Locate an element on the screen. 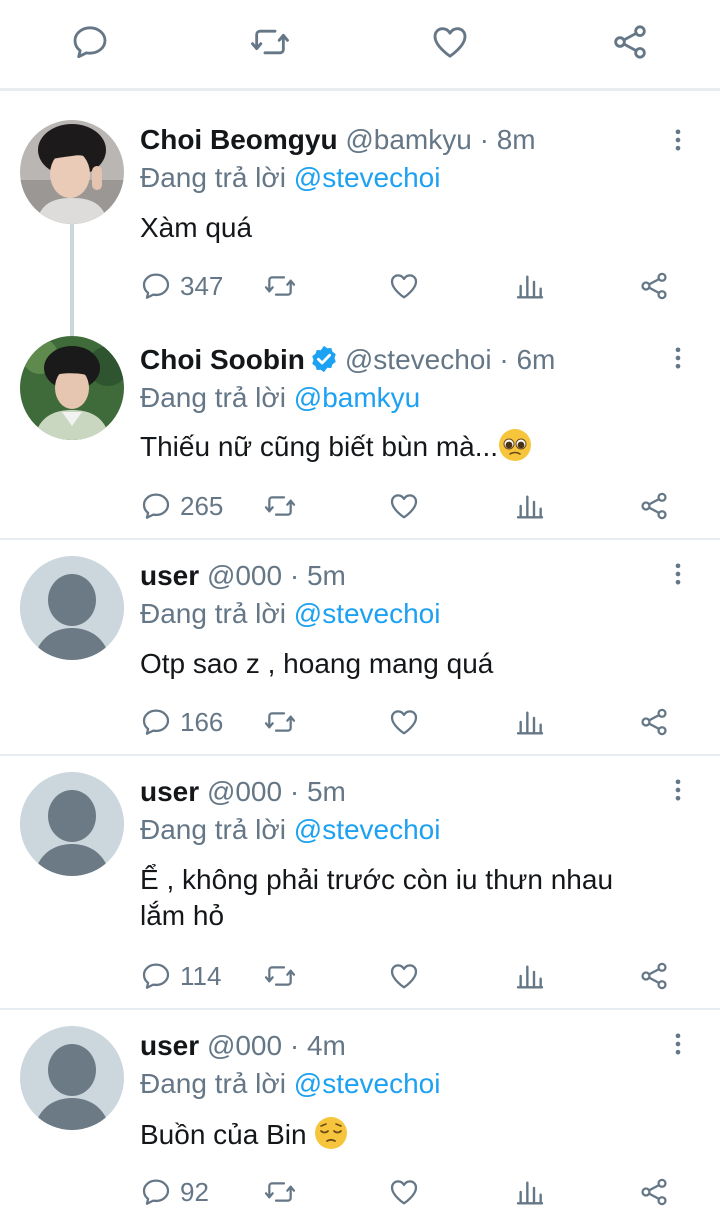 This screenshot has height=1217, width=720. reply-count: 347 is located at coordinates (202, 286).